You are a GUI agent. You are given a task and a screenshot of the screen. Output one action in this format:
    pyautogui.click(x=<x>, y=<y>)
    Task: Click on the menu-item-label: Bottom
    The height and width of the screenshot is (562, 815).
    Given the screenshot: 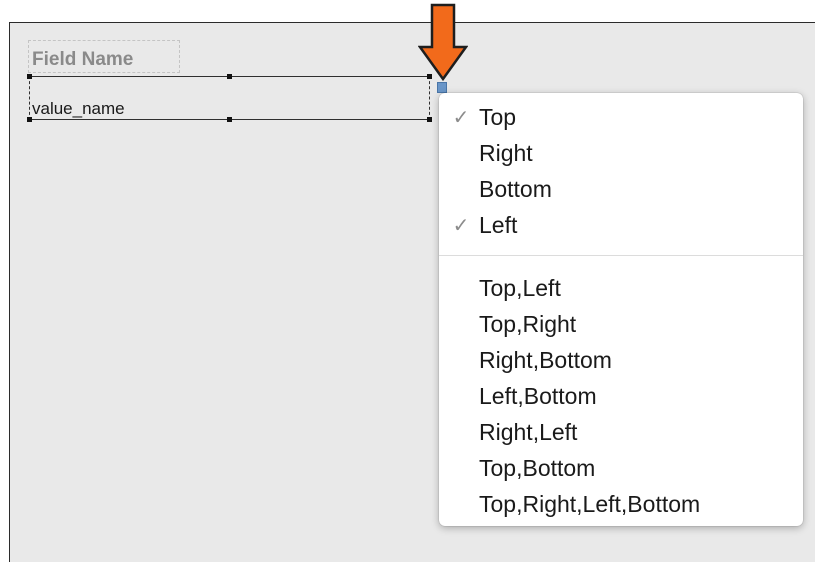 What is the action you would take?
    pyautogui.click(x=515, y=189)
    